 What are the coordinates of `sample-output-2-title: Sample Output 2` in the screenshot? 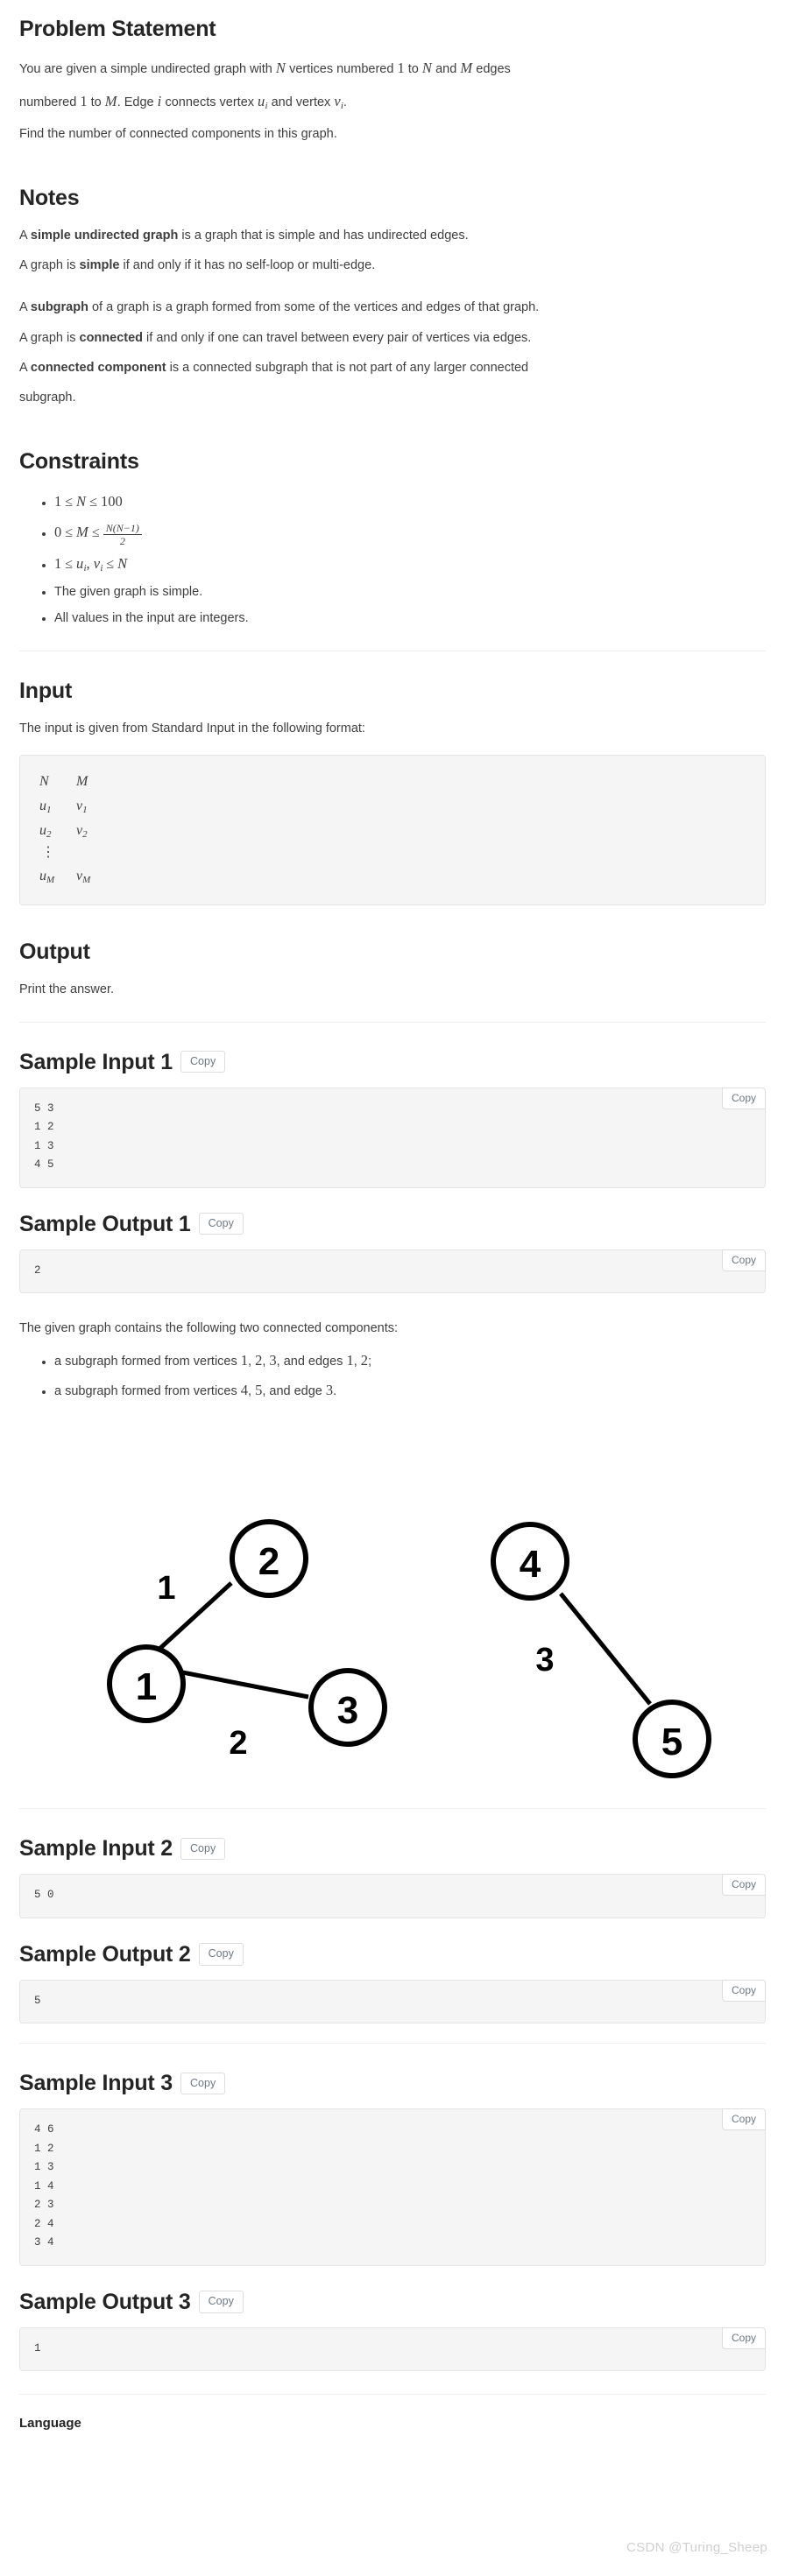 It's located at (105, 1954).